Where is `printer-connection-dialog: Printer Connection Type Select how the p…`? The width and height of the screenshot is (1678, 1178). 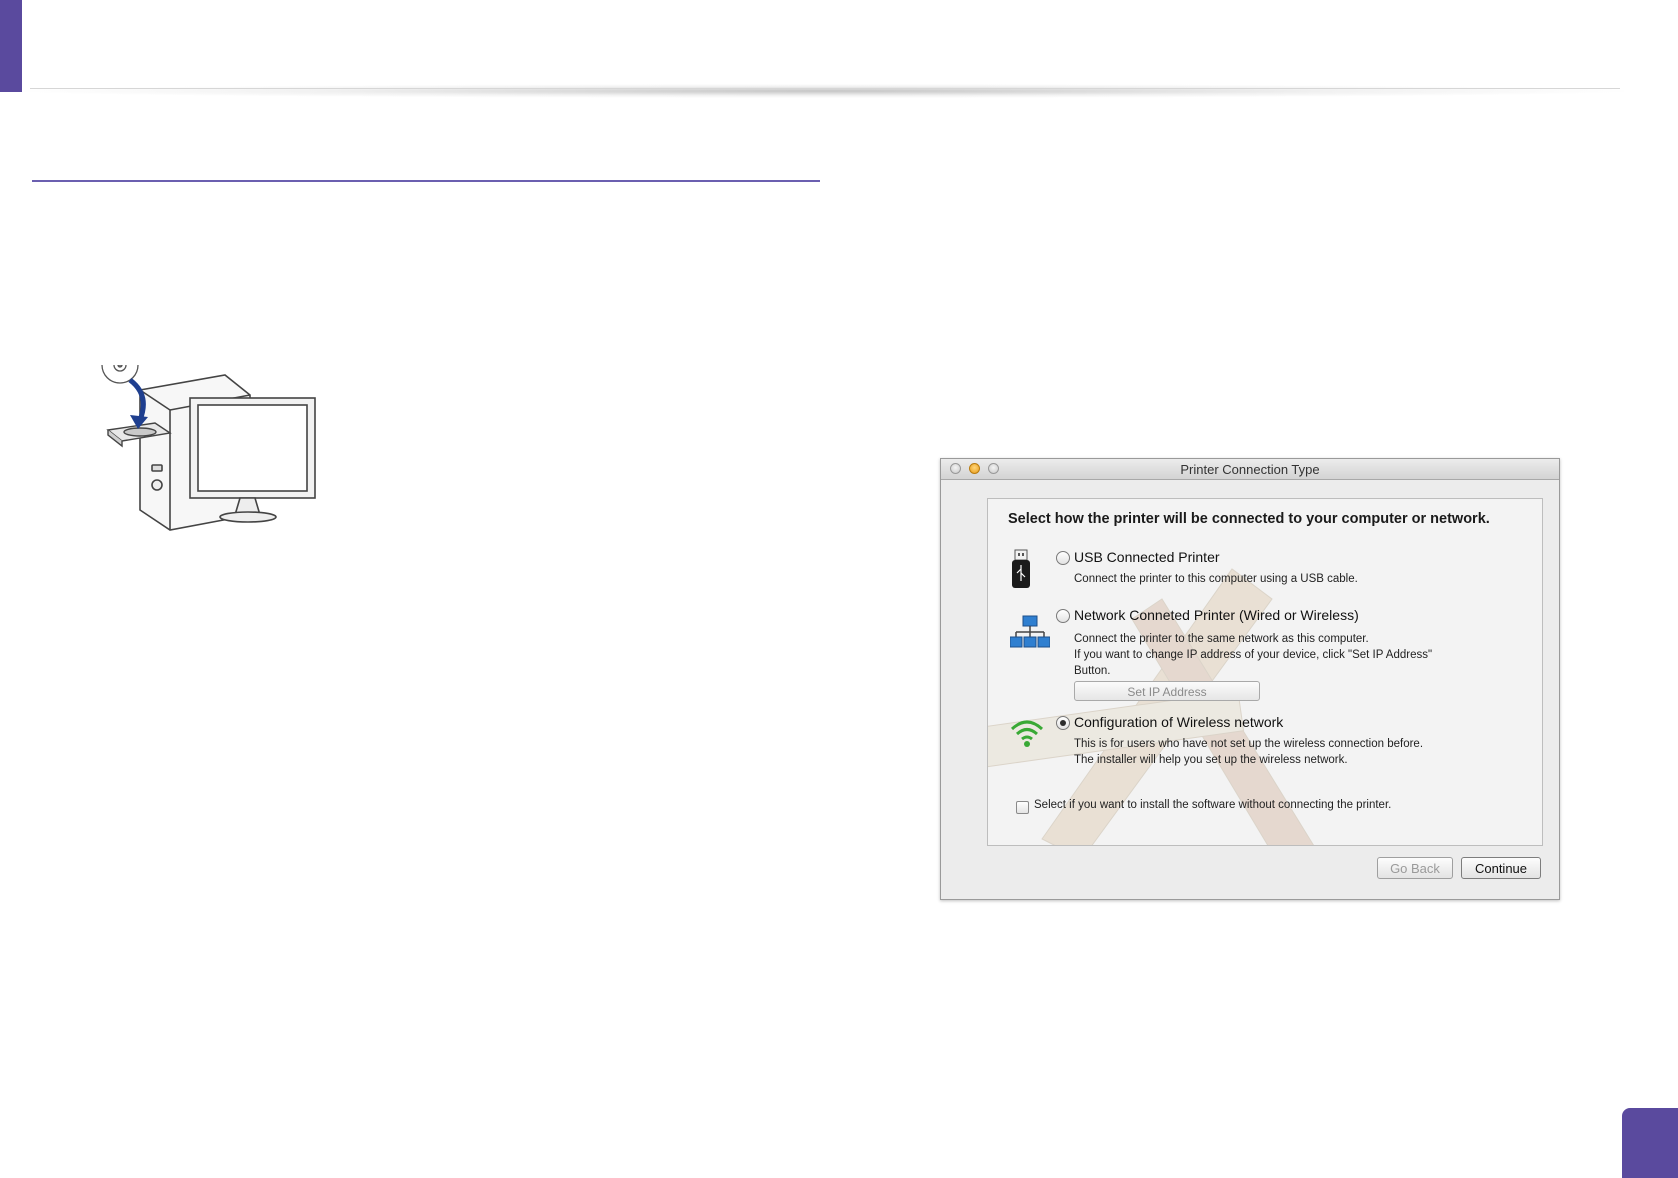
printer-connection-dialog: Printer Connection Type Select how the p… is located at coordinates (1250, 679).